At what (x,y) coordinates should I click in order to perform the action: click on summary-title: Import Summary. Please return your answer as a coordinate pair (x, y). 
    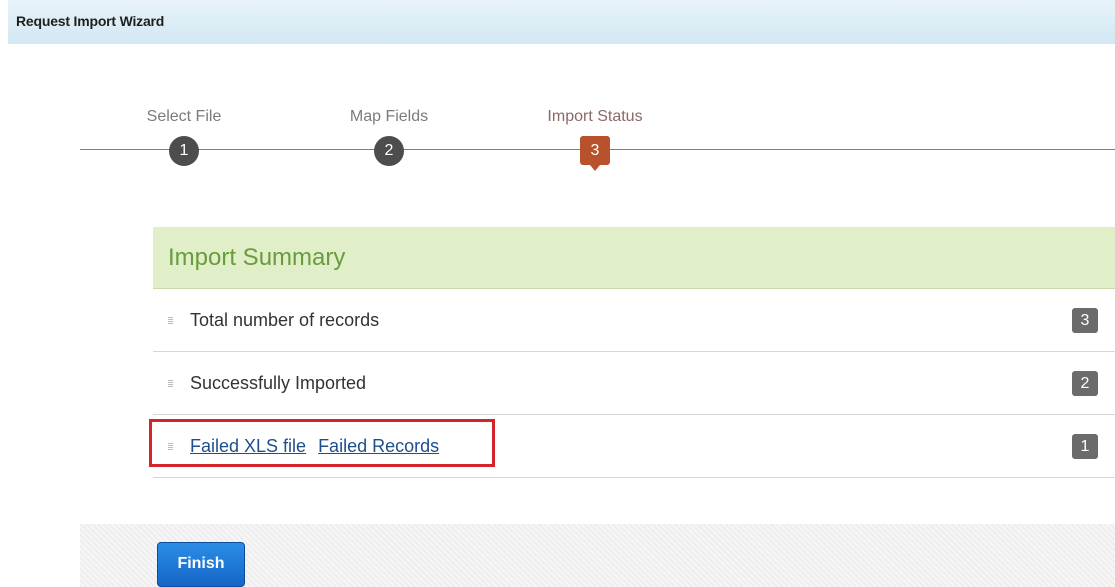
    Looking at the image, I should click on (257, 257).